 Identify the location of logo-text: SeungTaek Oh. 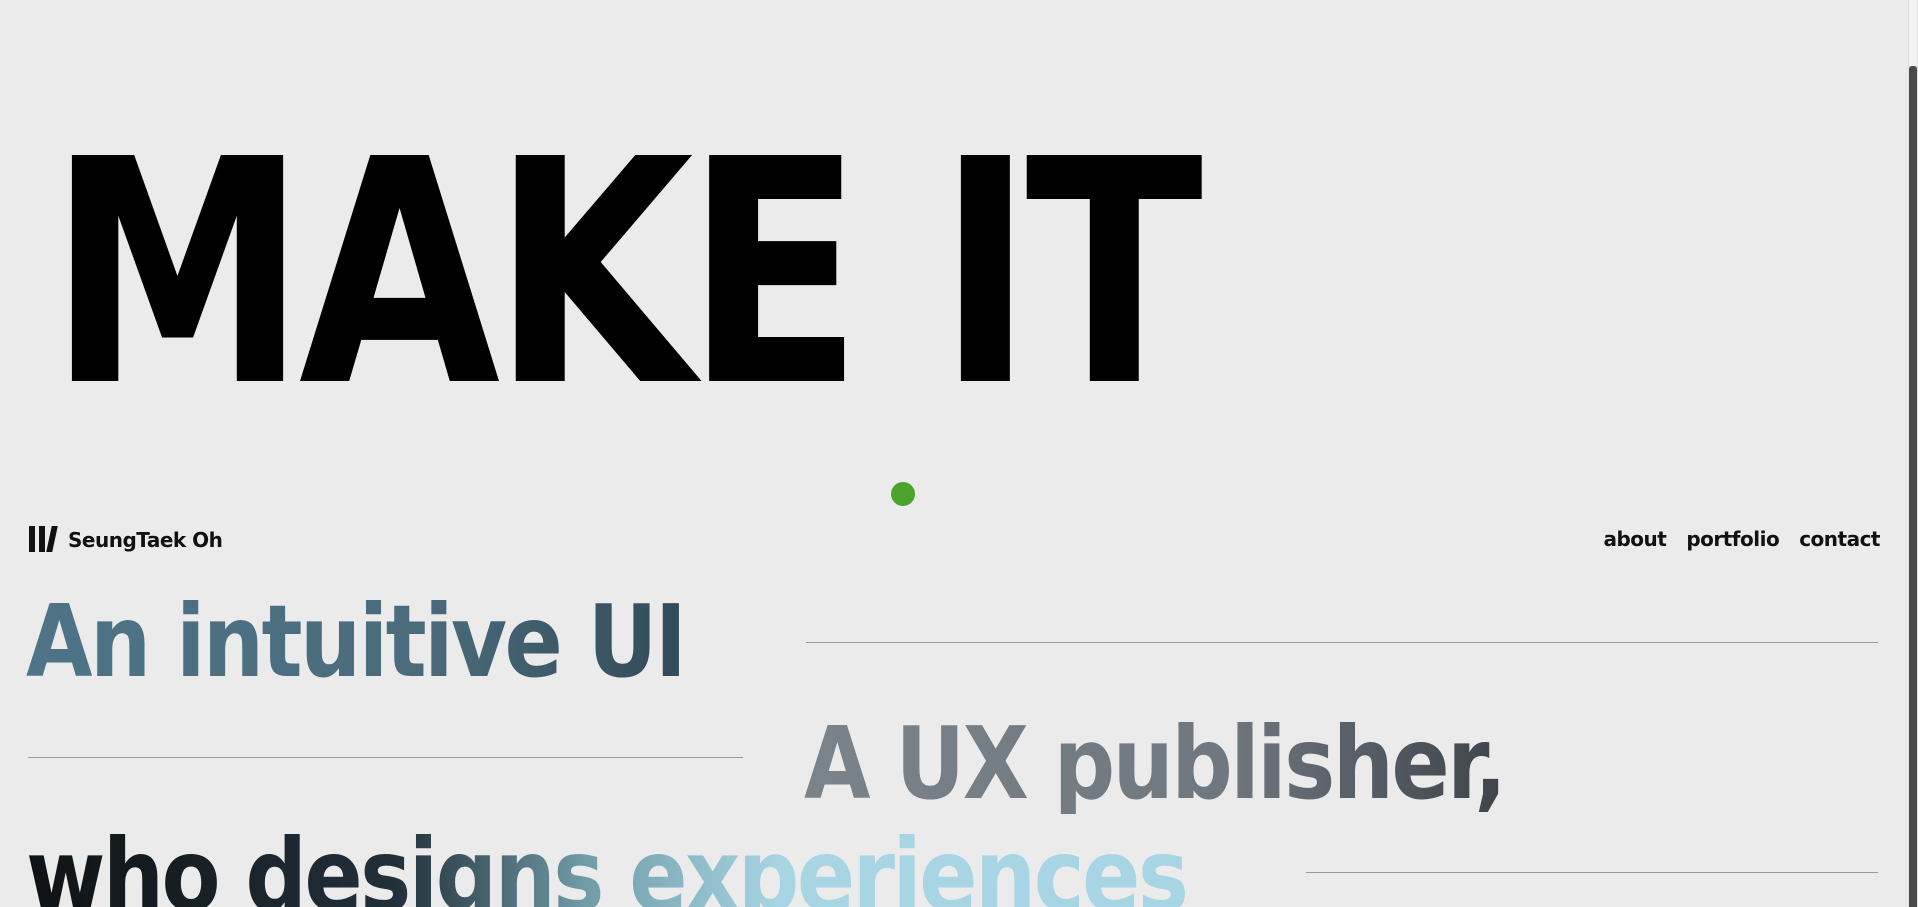
(145, 540).